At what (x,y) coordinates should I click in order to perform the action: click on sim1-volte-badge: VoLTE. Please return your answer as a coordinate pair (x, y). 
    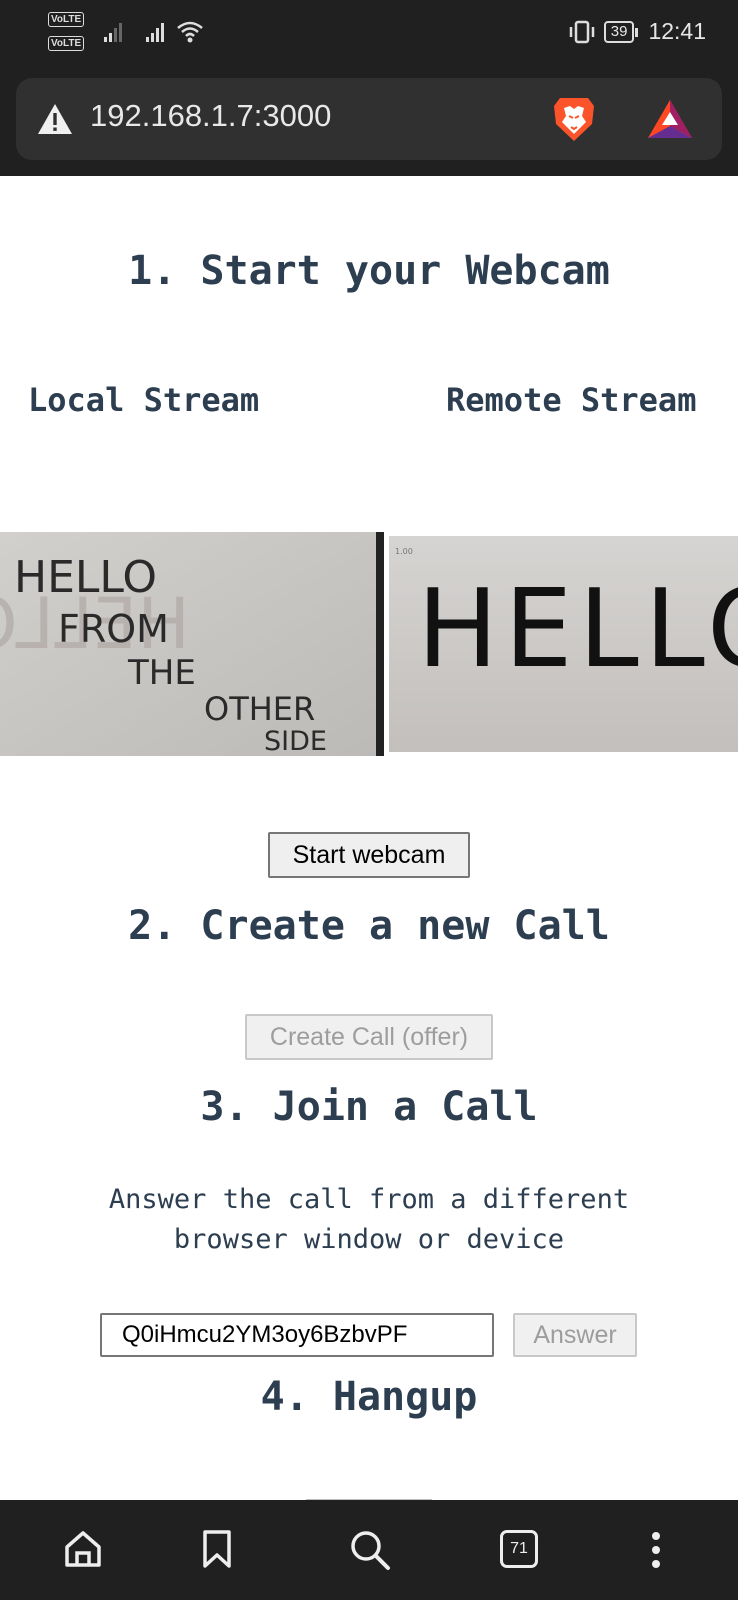
    Looking at the image, I should click on (66, 19).